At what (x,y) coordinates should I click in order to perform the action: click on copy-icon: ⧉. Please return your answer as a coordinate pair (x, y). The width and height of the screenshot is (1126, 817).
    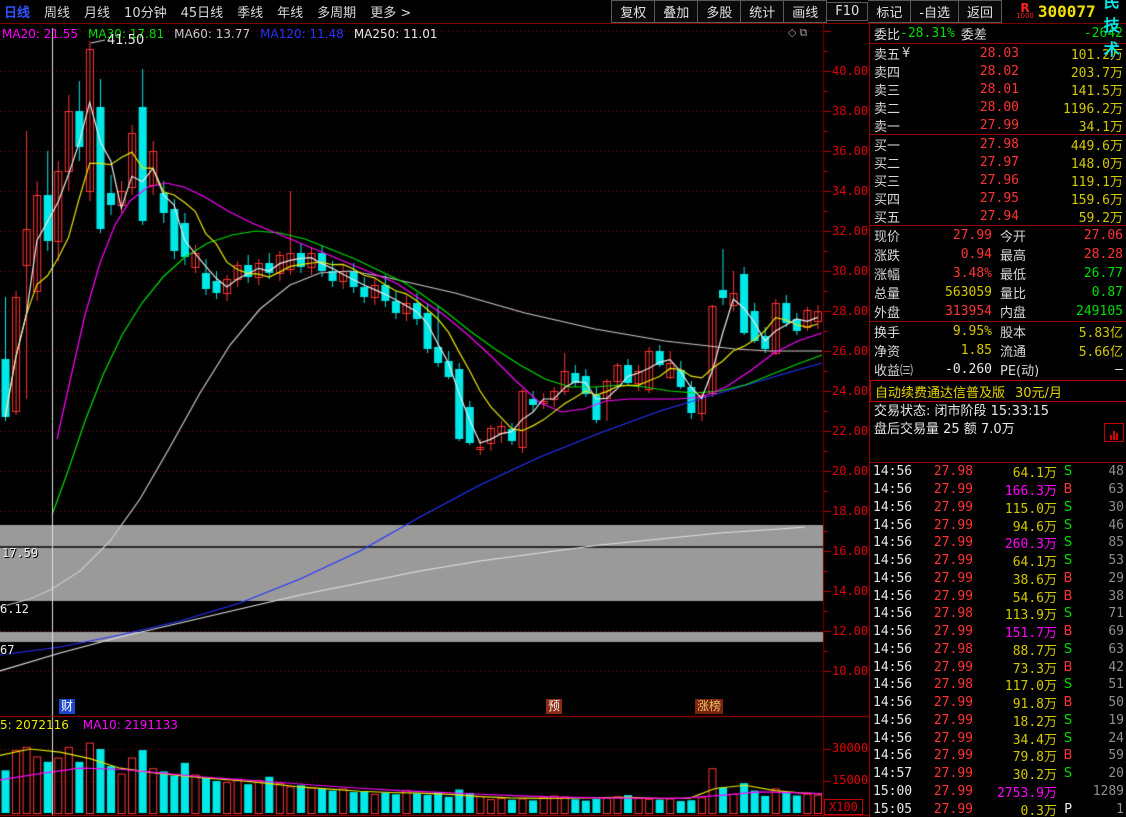
    Looking at the image, I should click on (804, 32).